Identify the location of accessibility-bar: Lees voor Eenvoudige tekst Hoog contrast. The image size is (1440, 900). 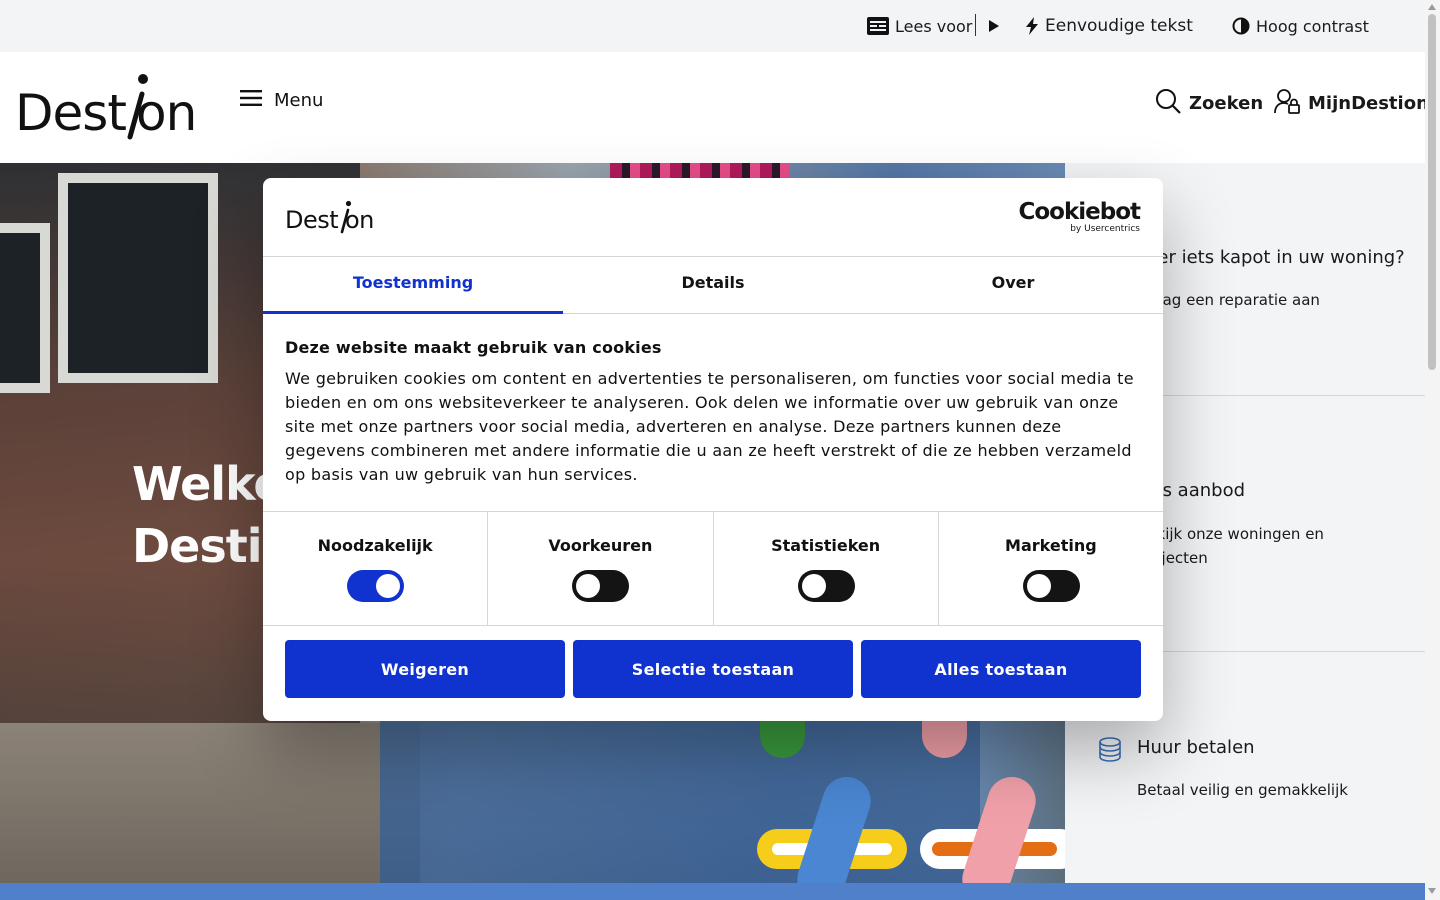
(712, 26).